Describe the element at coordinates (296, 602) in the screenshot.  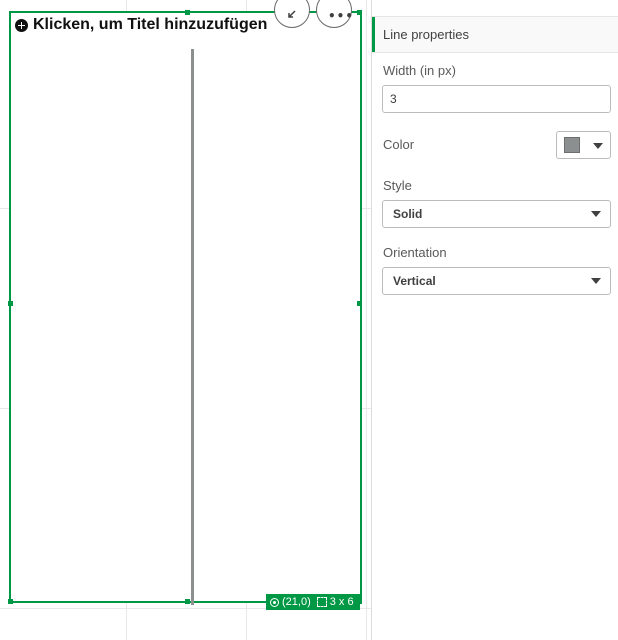
I see `position-readout: (21,0)` at that location.